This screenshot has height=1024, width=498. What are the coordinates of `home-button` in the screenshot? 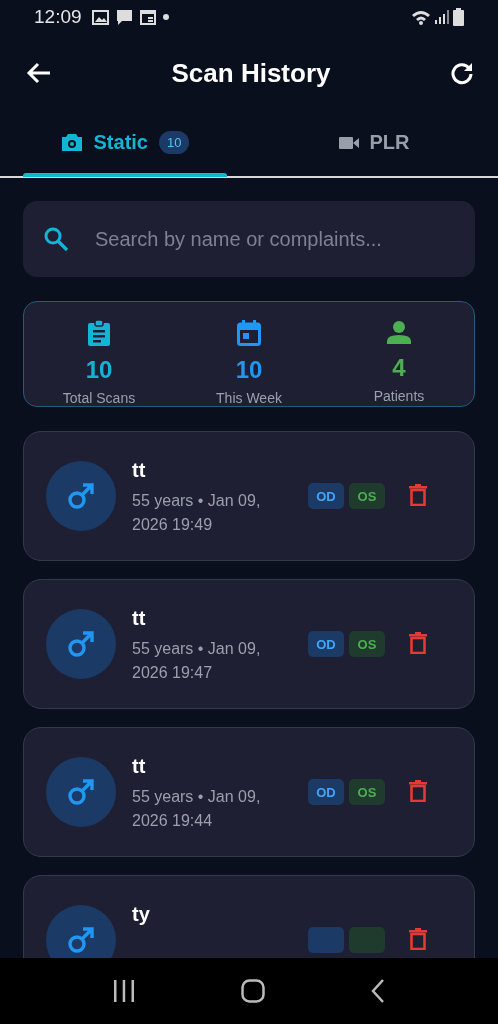 It's located at (253, 991).